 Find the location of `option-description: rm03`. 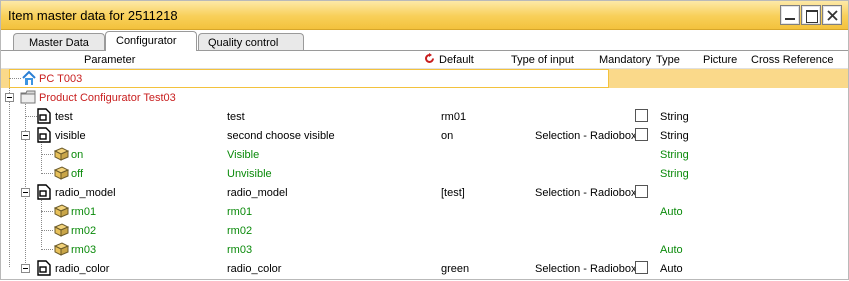

option-description: rm03 is located at coordinates (240, 250).